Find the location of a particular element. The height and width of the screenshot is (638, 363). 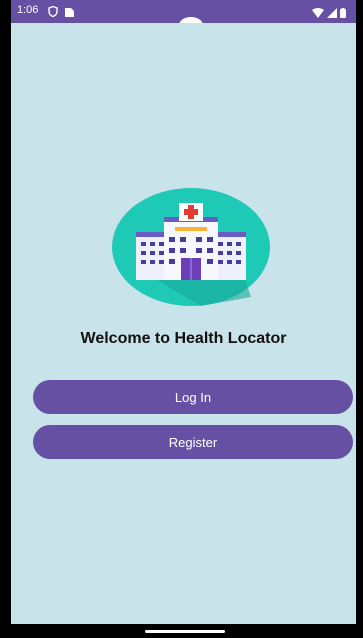

device-frame-right is located at coordinates (359, 319).